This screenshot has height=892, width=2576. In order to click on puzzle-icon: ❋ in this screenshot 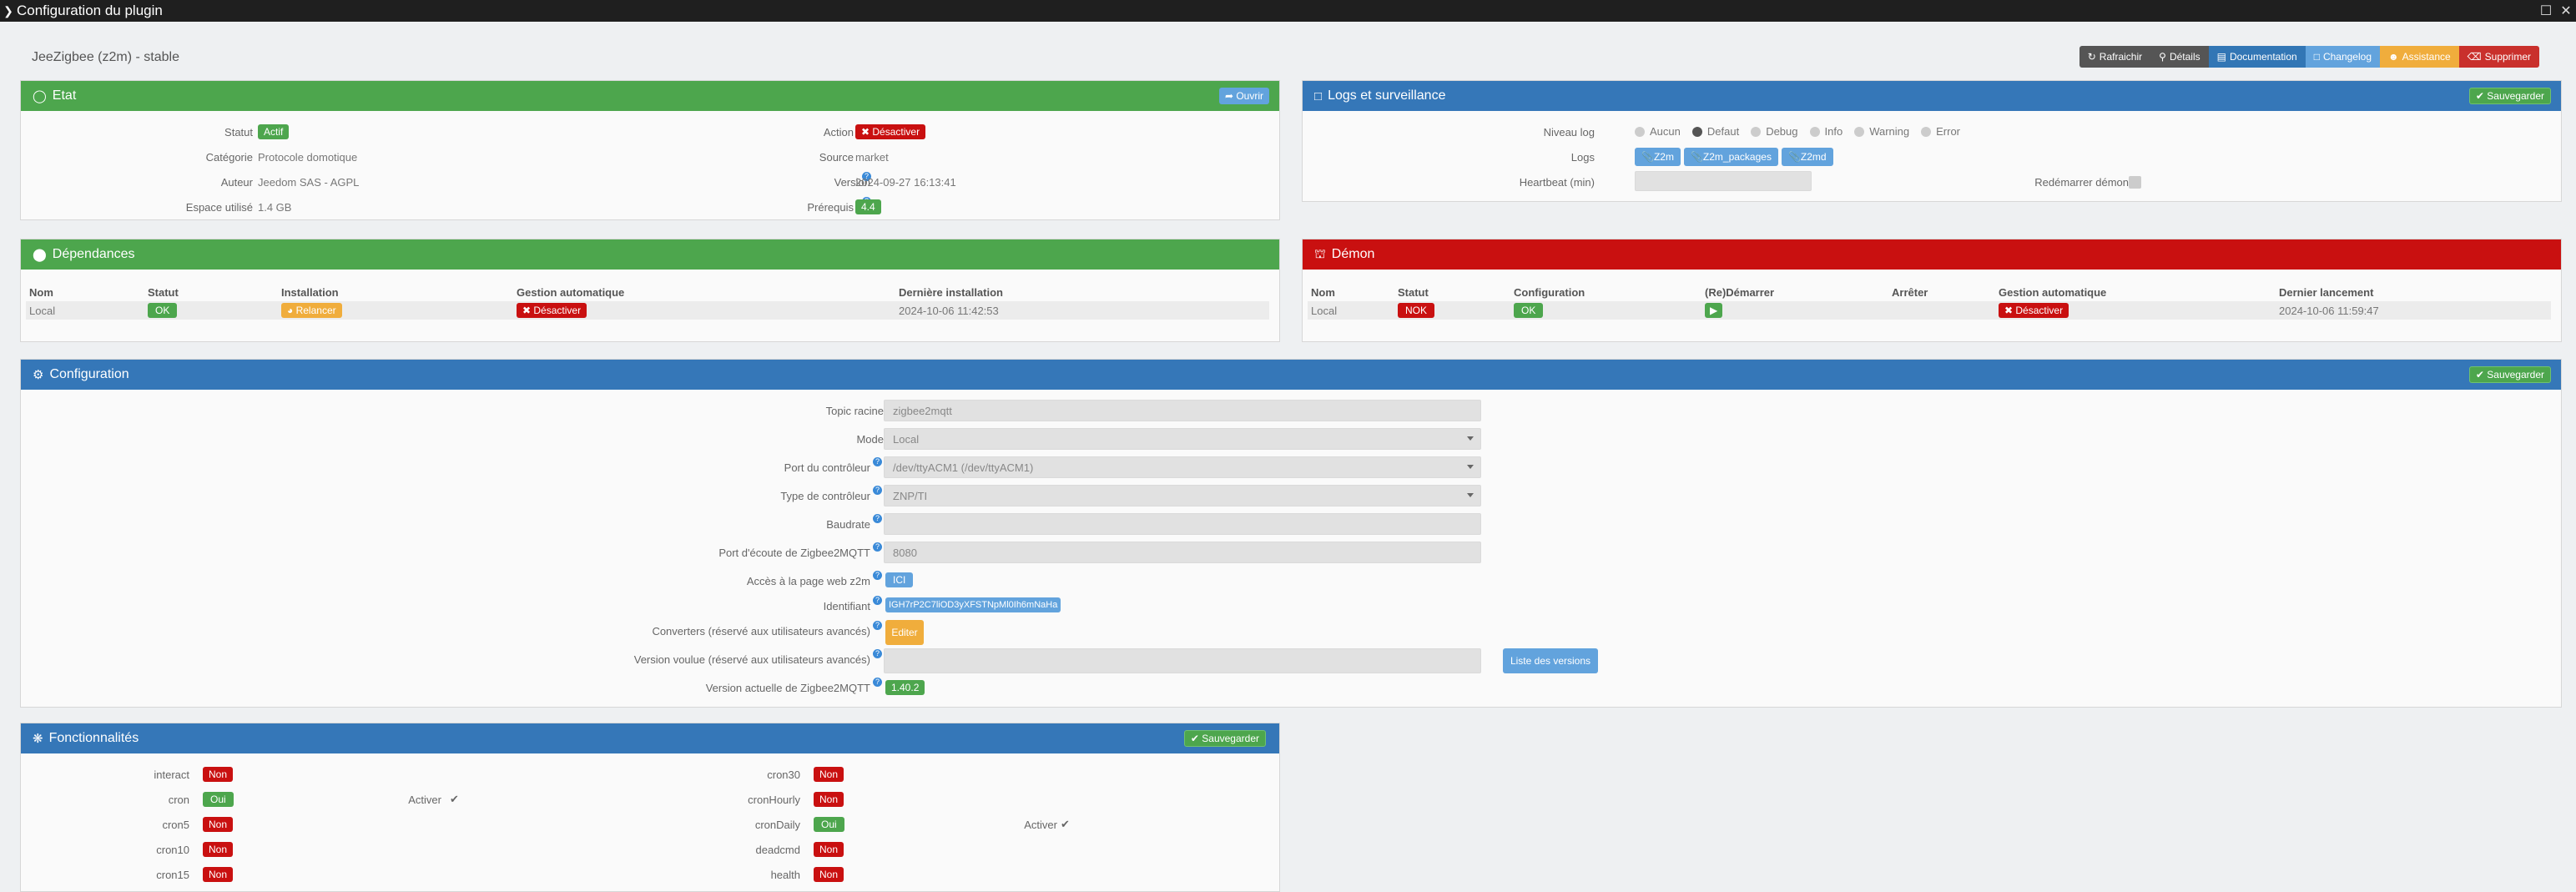, I will do `click(38, 739)`.